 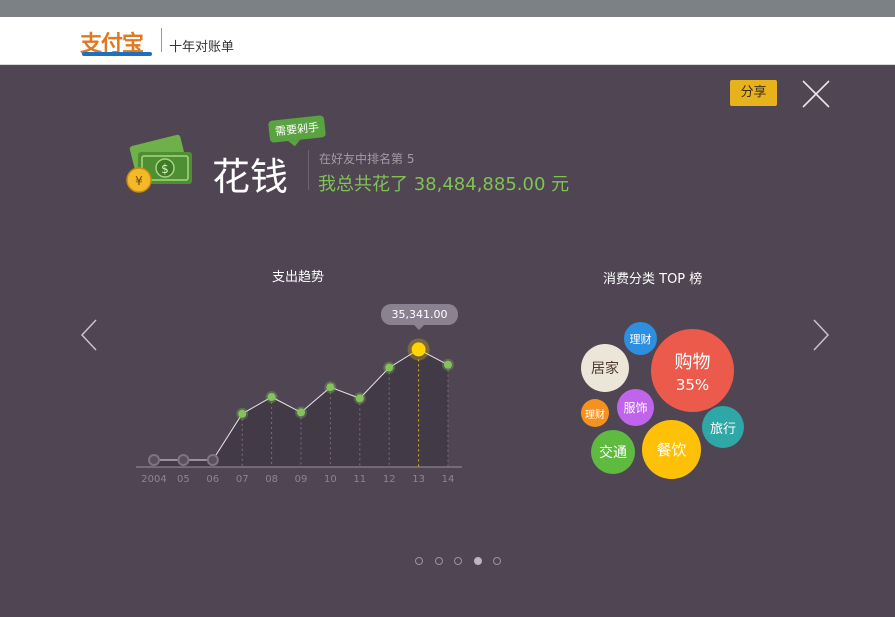 What do you see at coordinates (250, 177) in the screenshot?
I see `hero-title: 花钱` at bounding box center [250, 177].